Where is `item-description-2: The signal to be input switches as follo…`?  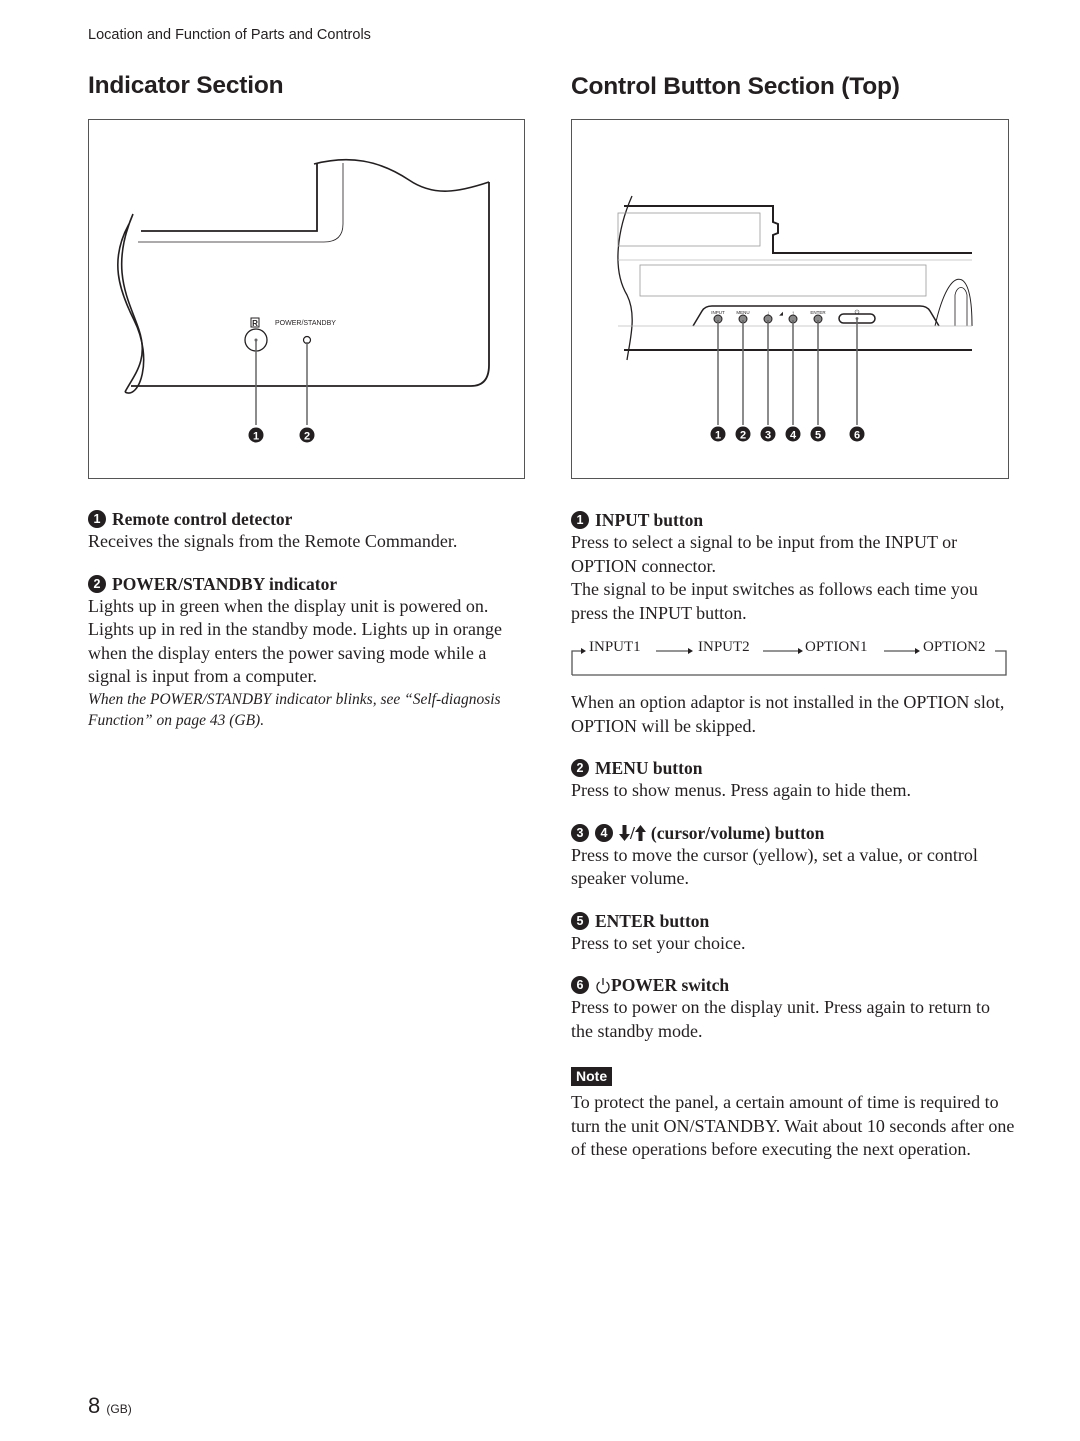
item-description-2: The signal to be input switches as follo… is located at coordinates (774, 601).